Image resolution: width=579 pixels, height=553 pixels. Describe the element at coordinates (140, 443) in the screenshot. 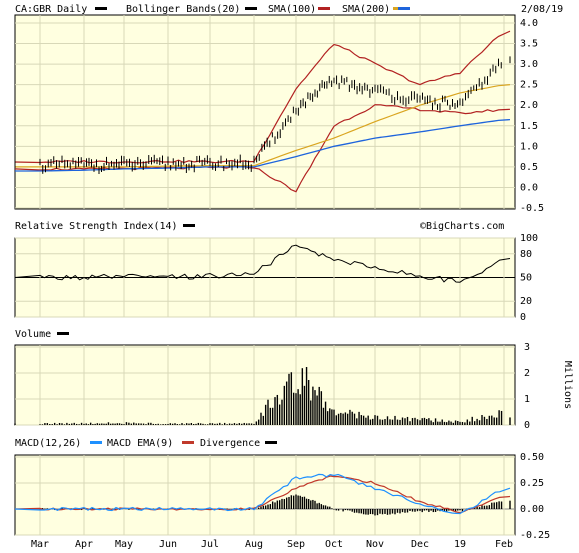

I see `macd-ema-title: MACD EMA(9)` at that location.